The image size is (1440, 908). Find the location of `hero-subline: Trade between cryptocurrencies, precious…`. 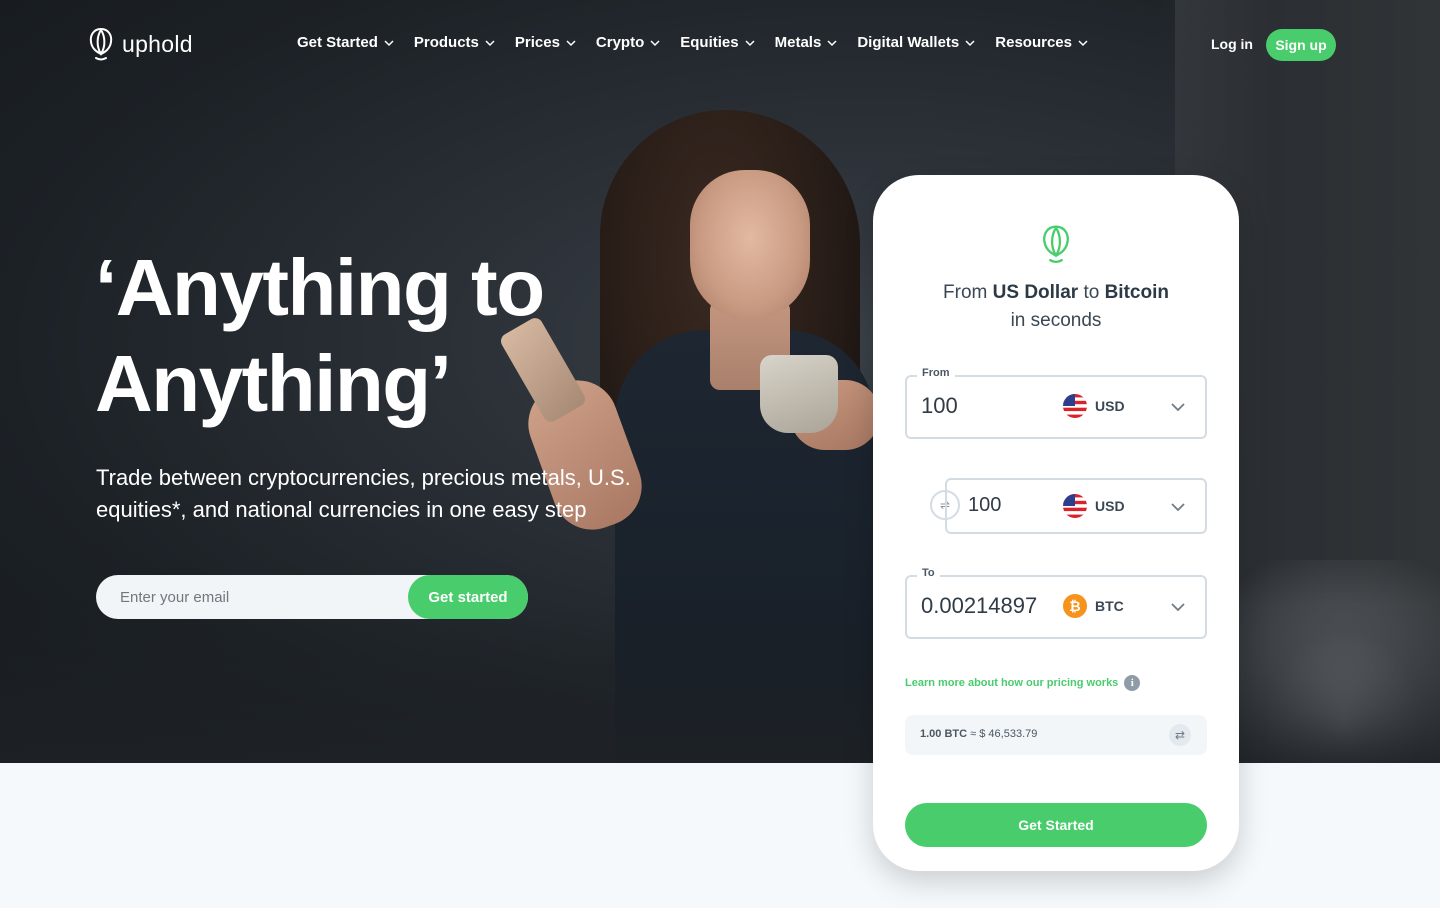

hero-subline: Trade between cryptocurrencies, precious… is located at coordinates (363, 493).